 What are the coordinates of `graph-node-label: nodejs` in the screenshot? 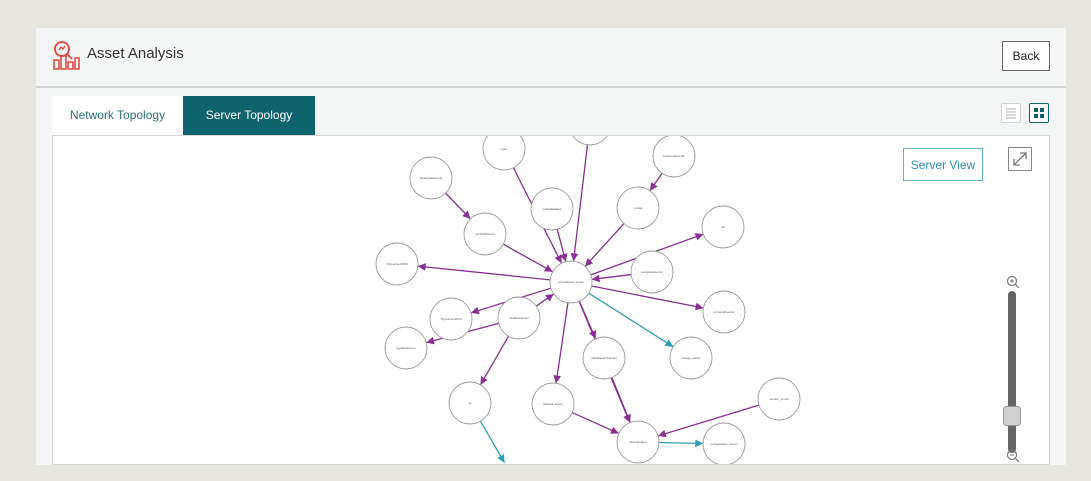 It's located at (638, 208).